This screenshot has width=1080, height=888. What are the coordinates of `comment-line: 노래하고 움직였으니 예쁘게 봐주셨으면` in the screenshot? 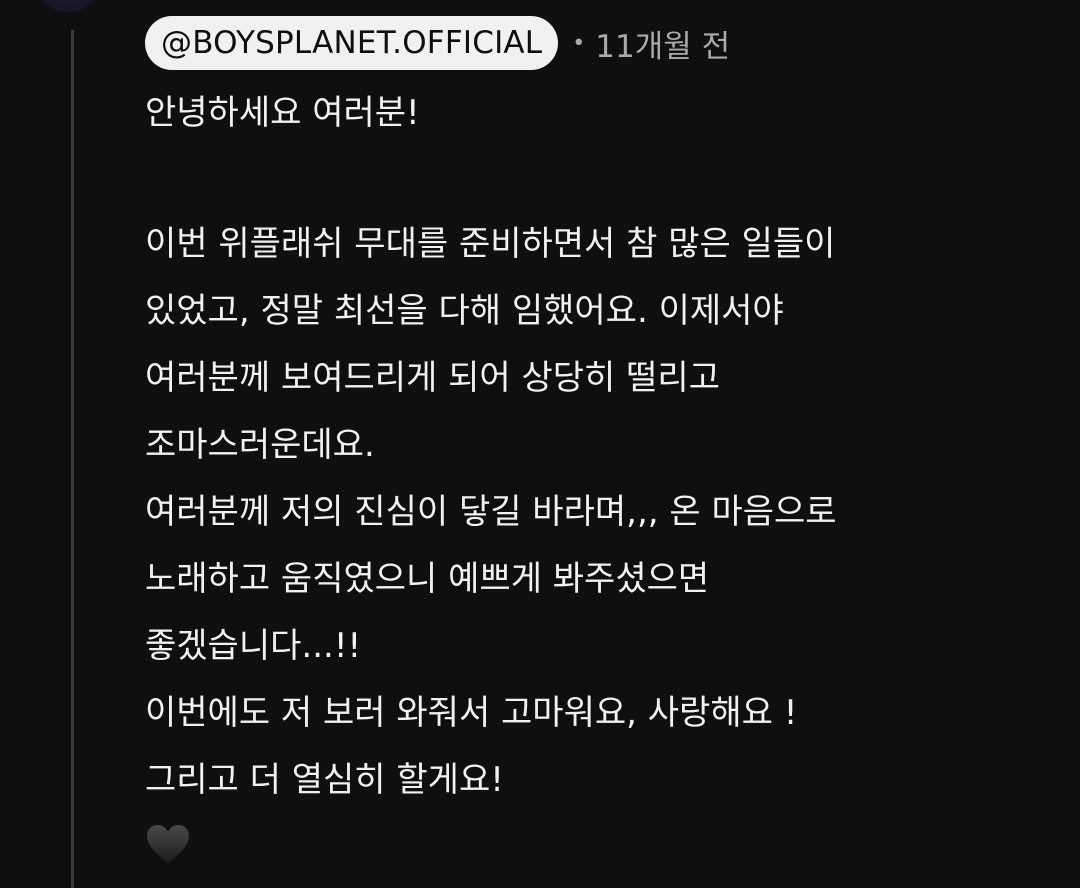 It's located at (427, 579).